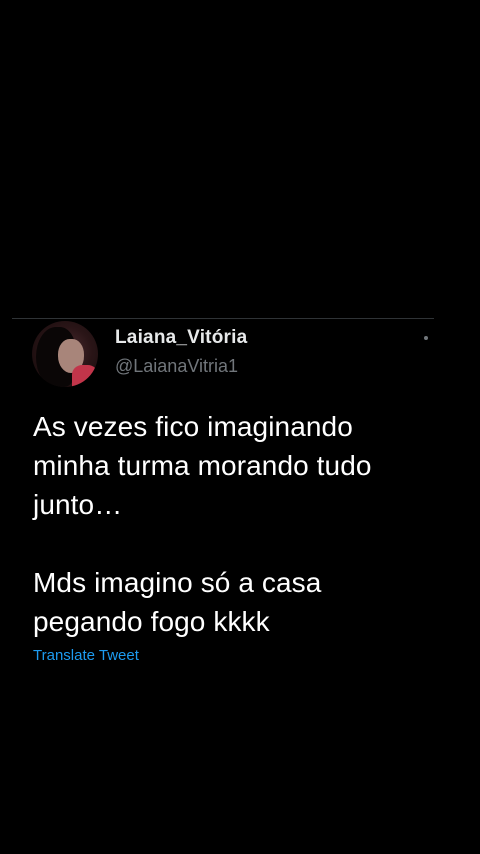 This screenshot has width=480, height=854. Describe the element at coordinates (65, 354) in the screenshot. I see `avatar` at that location.